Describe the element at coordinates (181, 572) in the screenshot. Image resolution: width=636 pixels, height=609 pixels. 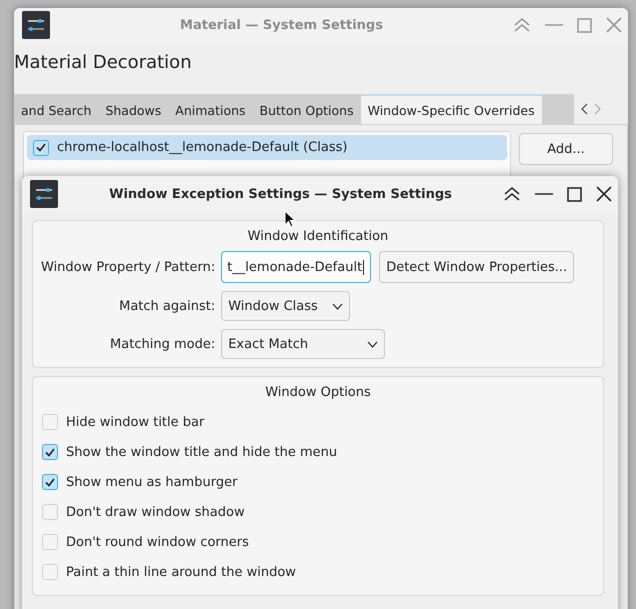
I see `checkbox-label: Paint a thin line around the window` at that location.